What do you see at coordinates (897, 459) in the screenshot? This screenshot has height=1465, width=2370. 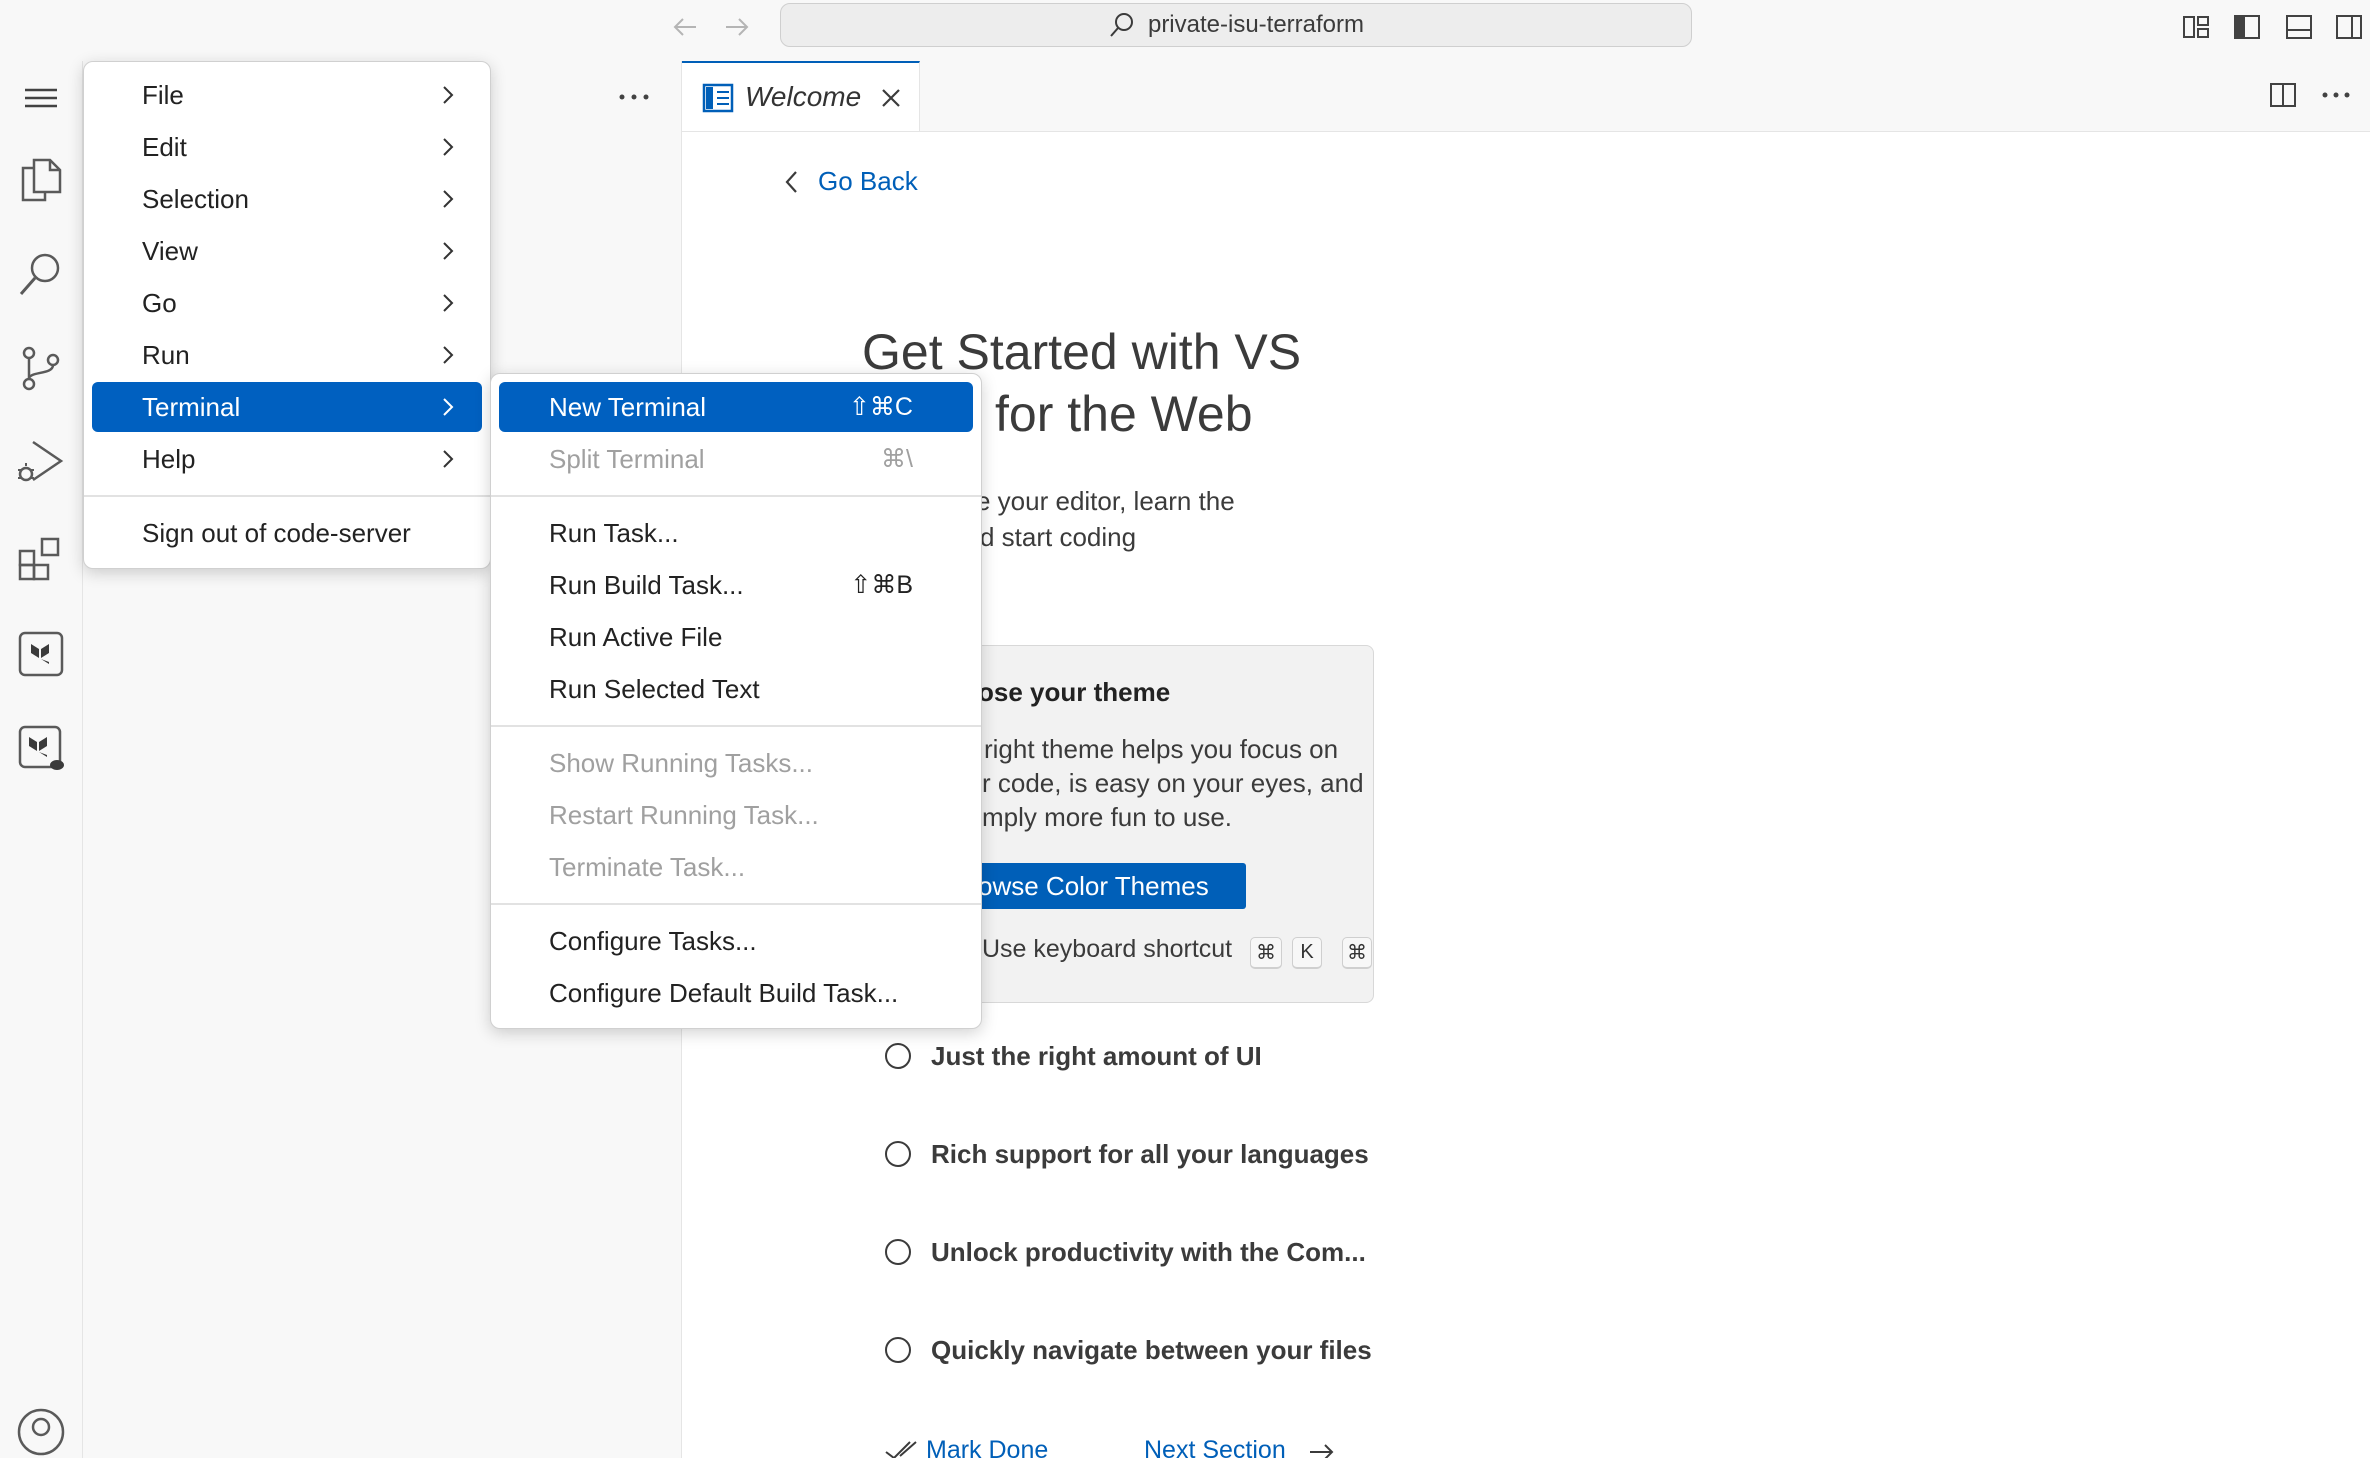 I see `menu-item-shortcut: ⌘\` at bounding box center [897, 459].